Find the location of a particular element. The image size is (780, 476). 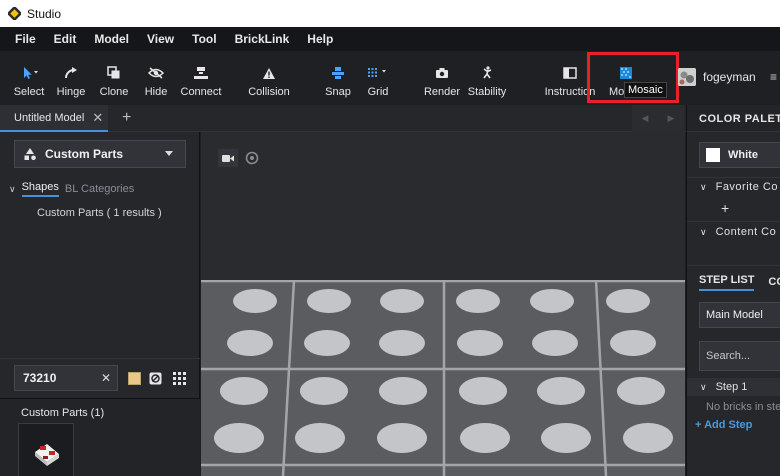

tab-shapes: Shapes is located at coordinates (40, 189).